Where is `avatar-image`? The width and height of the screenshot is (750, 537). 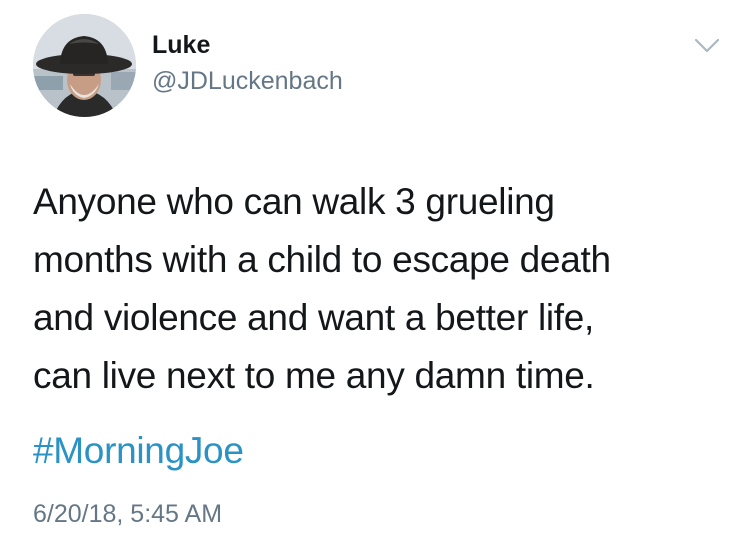 avatar-image is located at coordinates (84, 65).